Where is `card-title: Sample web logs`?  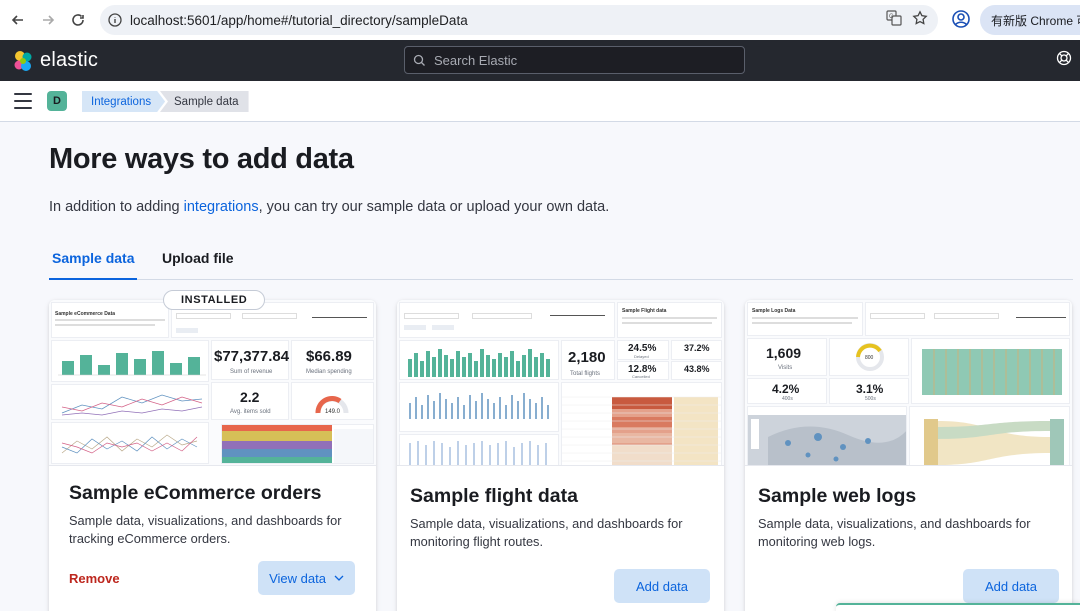
card-title: Sample web logs is located at coordinates (837, 496).